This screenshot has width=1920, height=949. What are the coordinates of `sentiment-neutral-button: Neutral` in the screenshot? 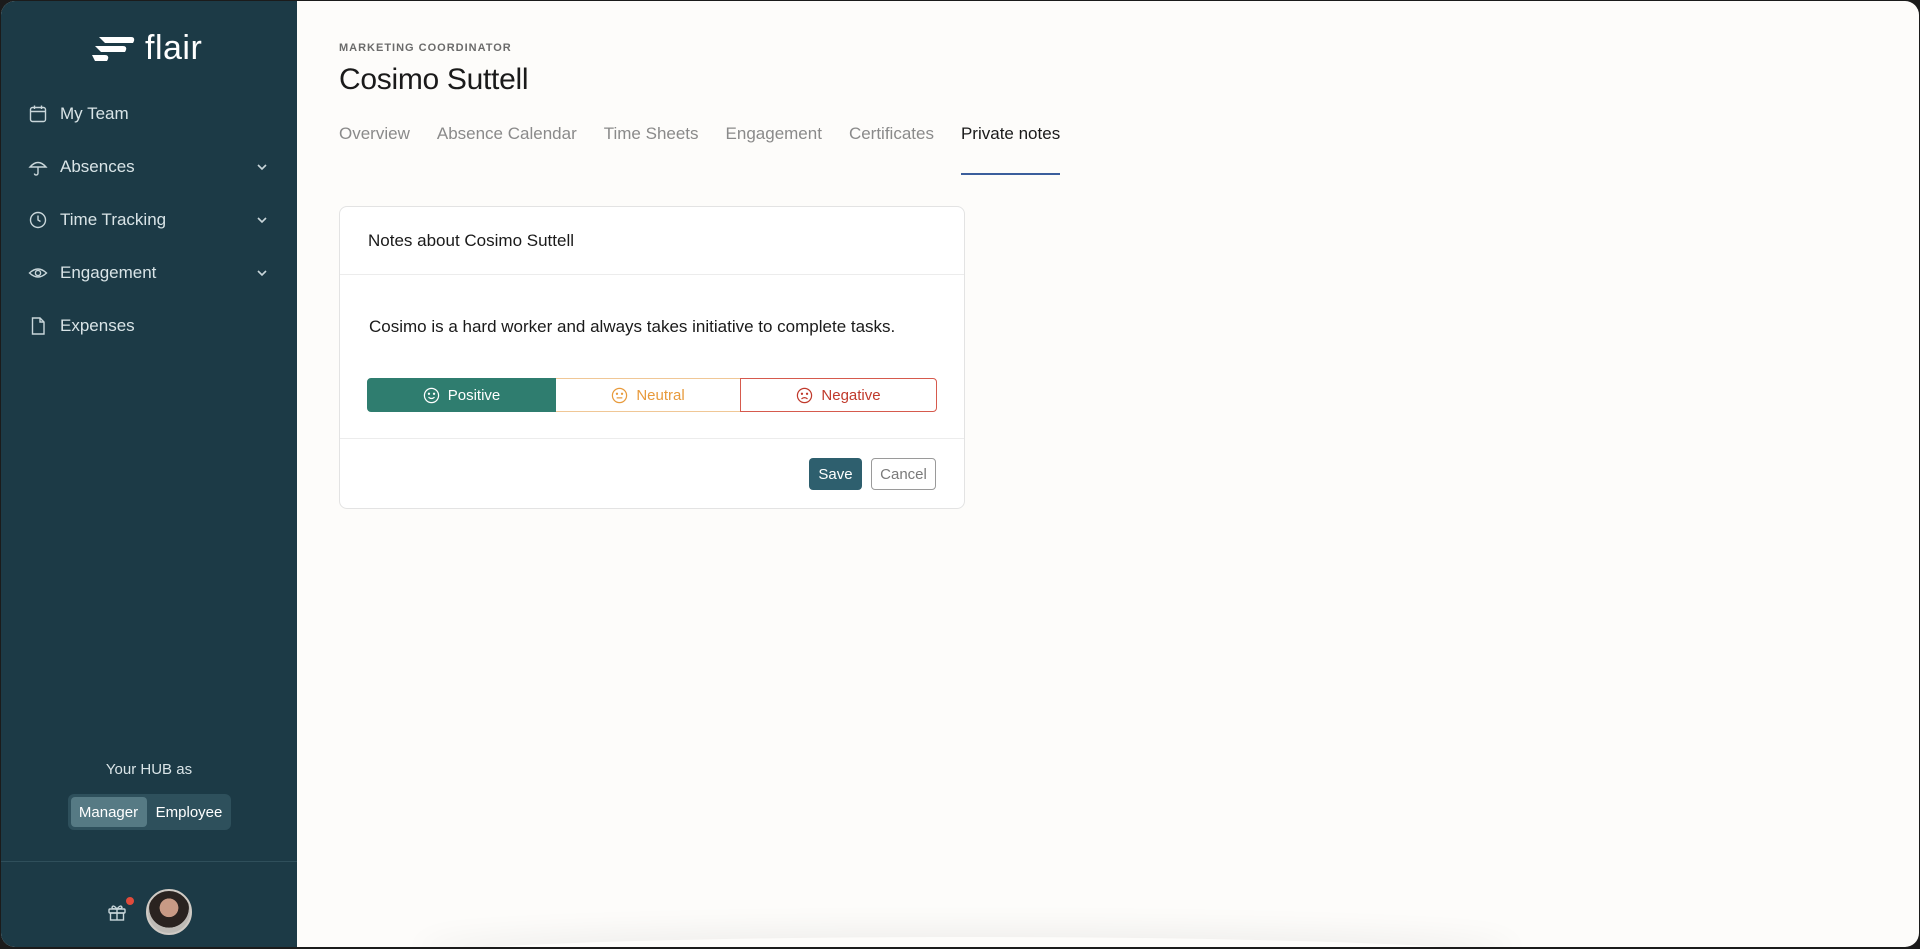 It's located at (648, 395).